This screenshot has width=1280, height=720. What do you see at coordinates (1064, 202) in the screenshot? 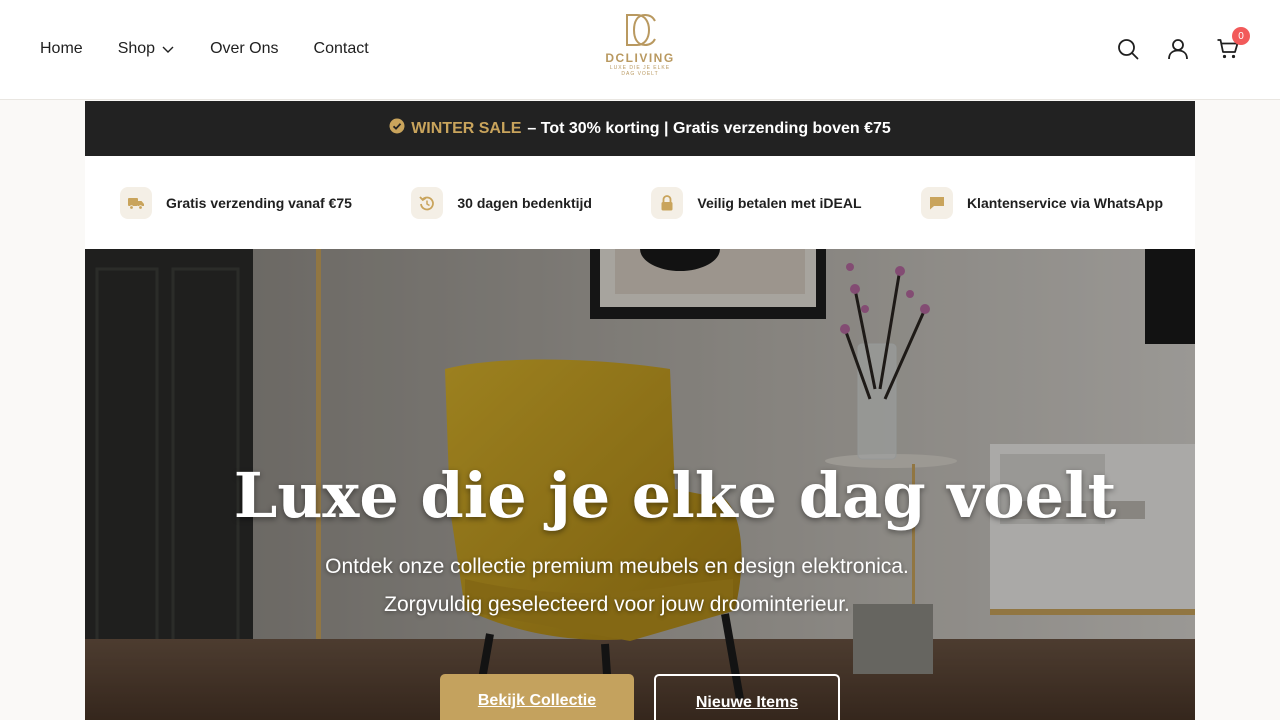
I see `feature-support-label: Klantenservice via WhatsApp` at bounding box center [1064, 202].